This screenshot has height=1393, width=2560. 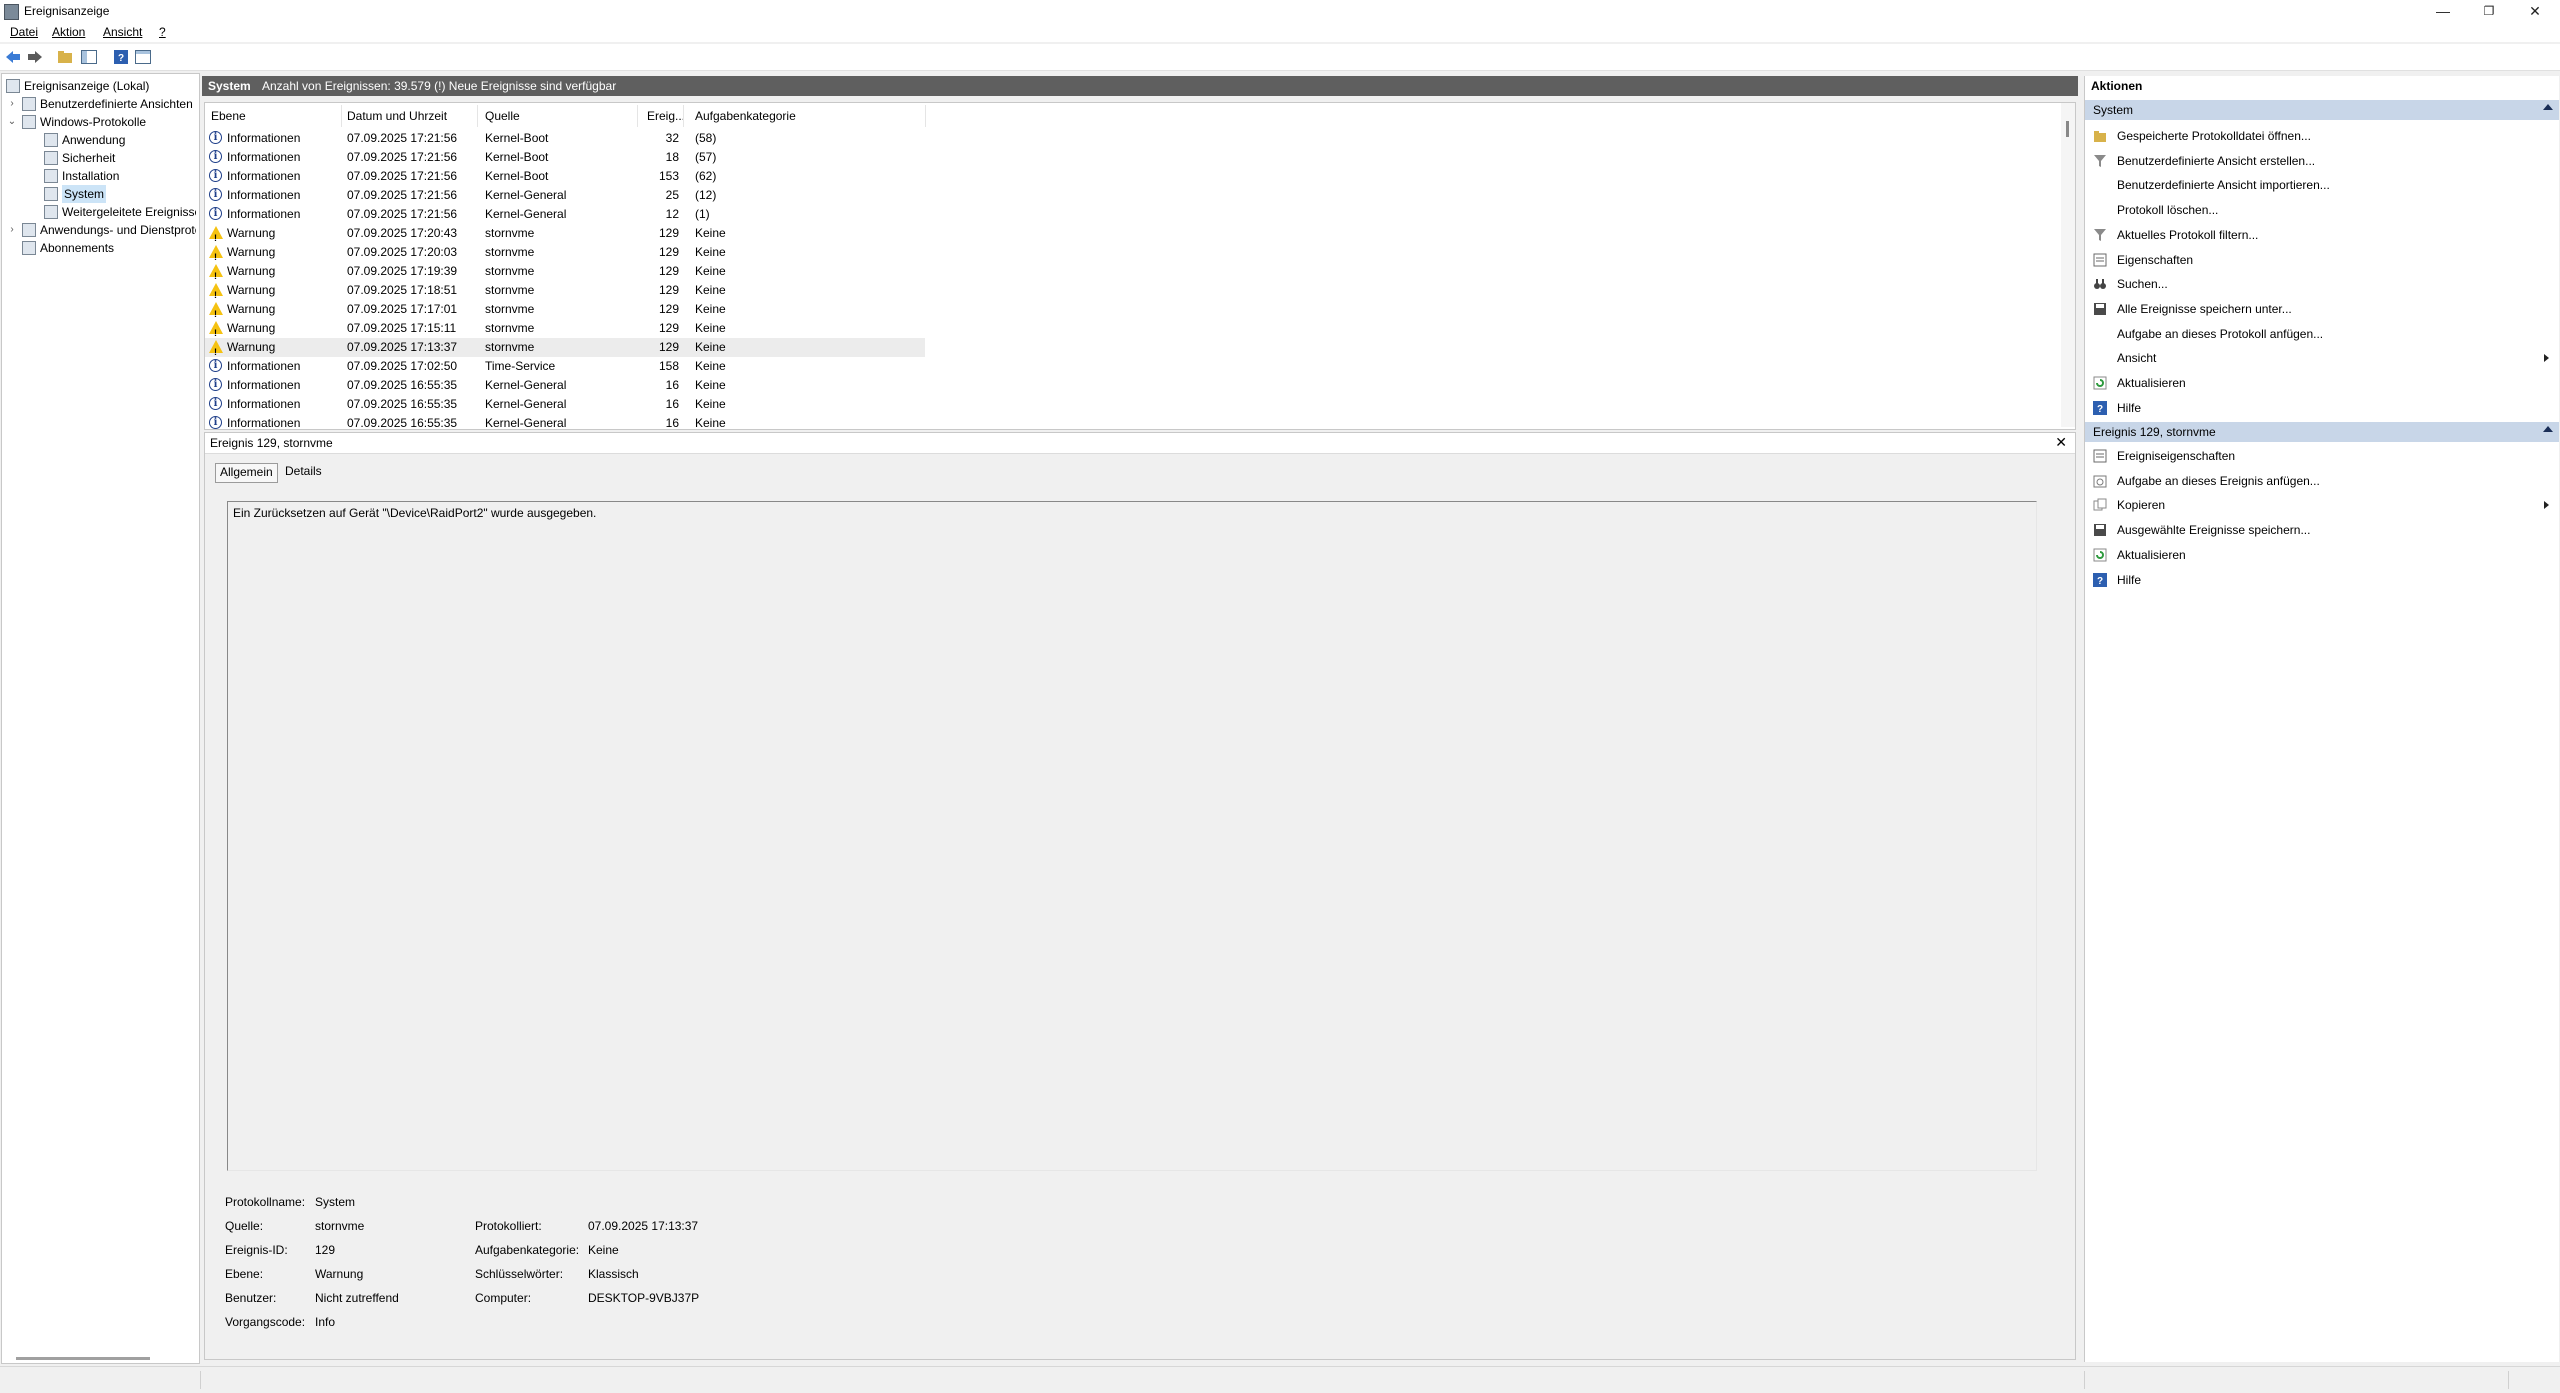 I want to click on tab-details: Details, so click(x=303, y=472).